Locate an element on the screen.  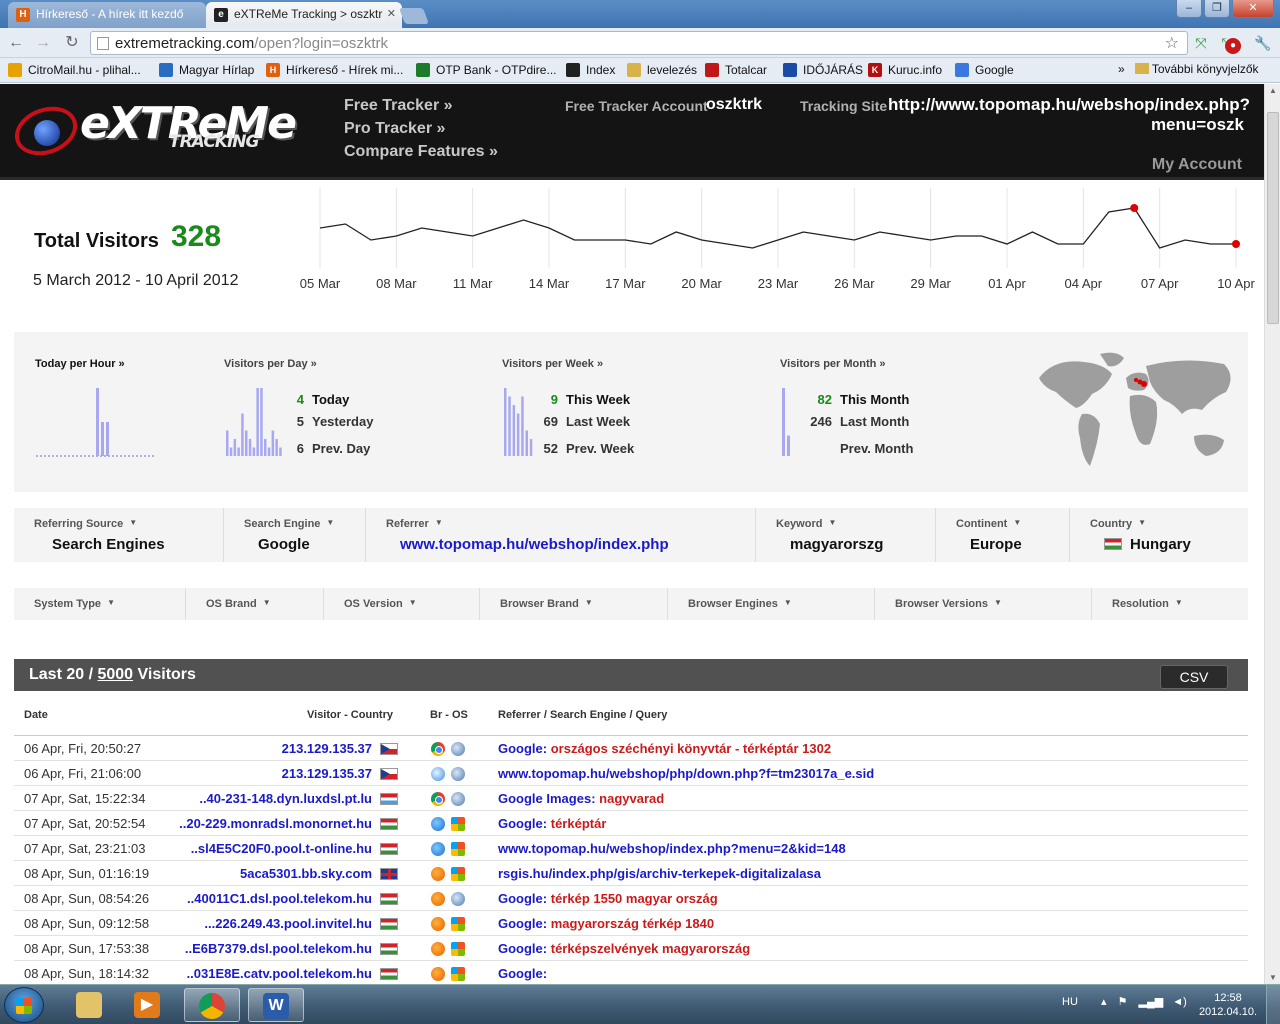
forward-icon: → is located at coordinates (43, 43).